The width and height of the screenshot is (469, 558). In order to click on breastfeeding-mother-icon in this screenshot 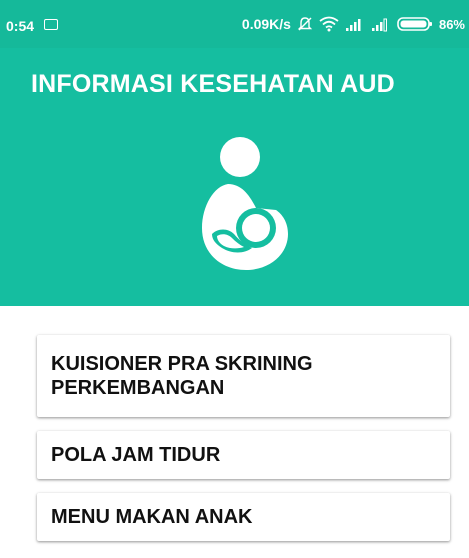, I will do `click(245, 203)`.